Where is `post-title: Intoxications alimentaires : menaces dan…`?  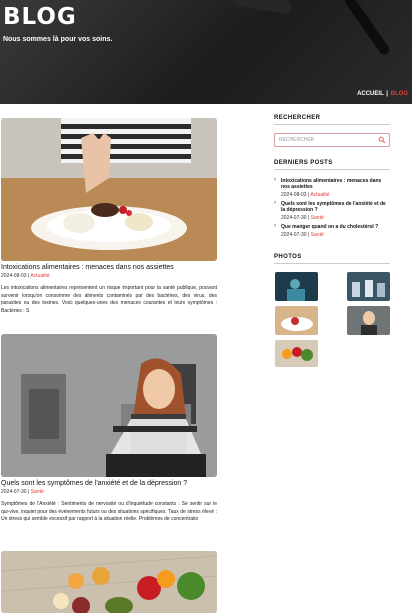 post-title: Intoxications alimentaires : menaces dan… is located at coordinates (109, 267).